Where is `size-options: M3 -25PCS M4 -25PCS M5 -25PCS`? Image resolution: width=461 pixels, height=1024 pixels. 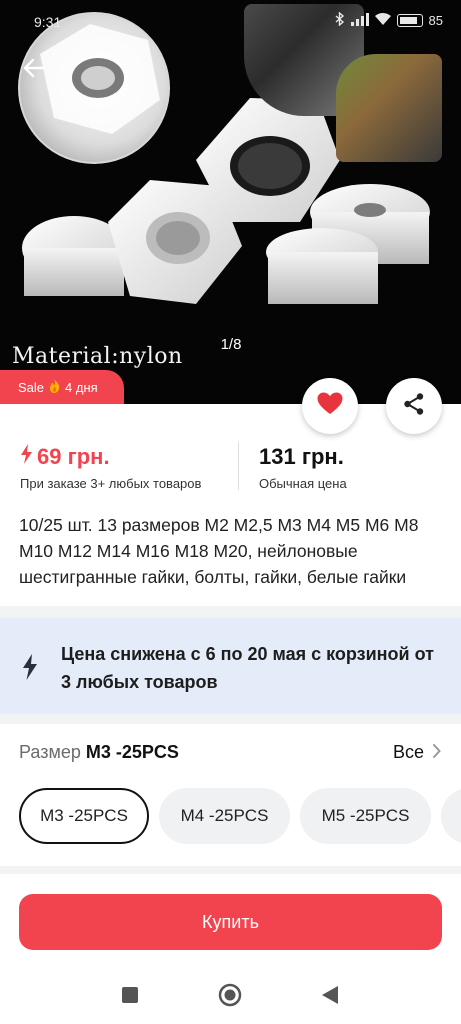 size-options: M3 -25PCS M4 -25PCS M5 -25PCS is located at coordinates (230, 818).